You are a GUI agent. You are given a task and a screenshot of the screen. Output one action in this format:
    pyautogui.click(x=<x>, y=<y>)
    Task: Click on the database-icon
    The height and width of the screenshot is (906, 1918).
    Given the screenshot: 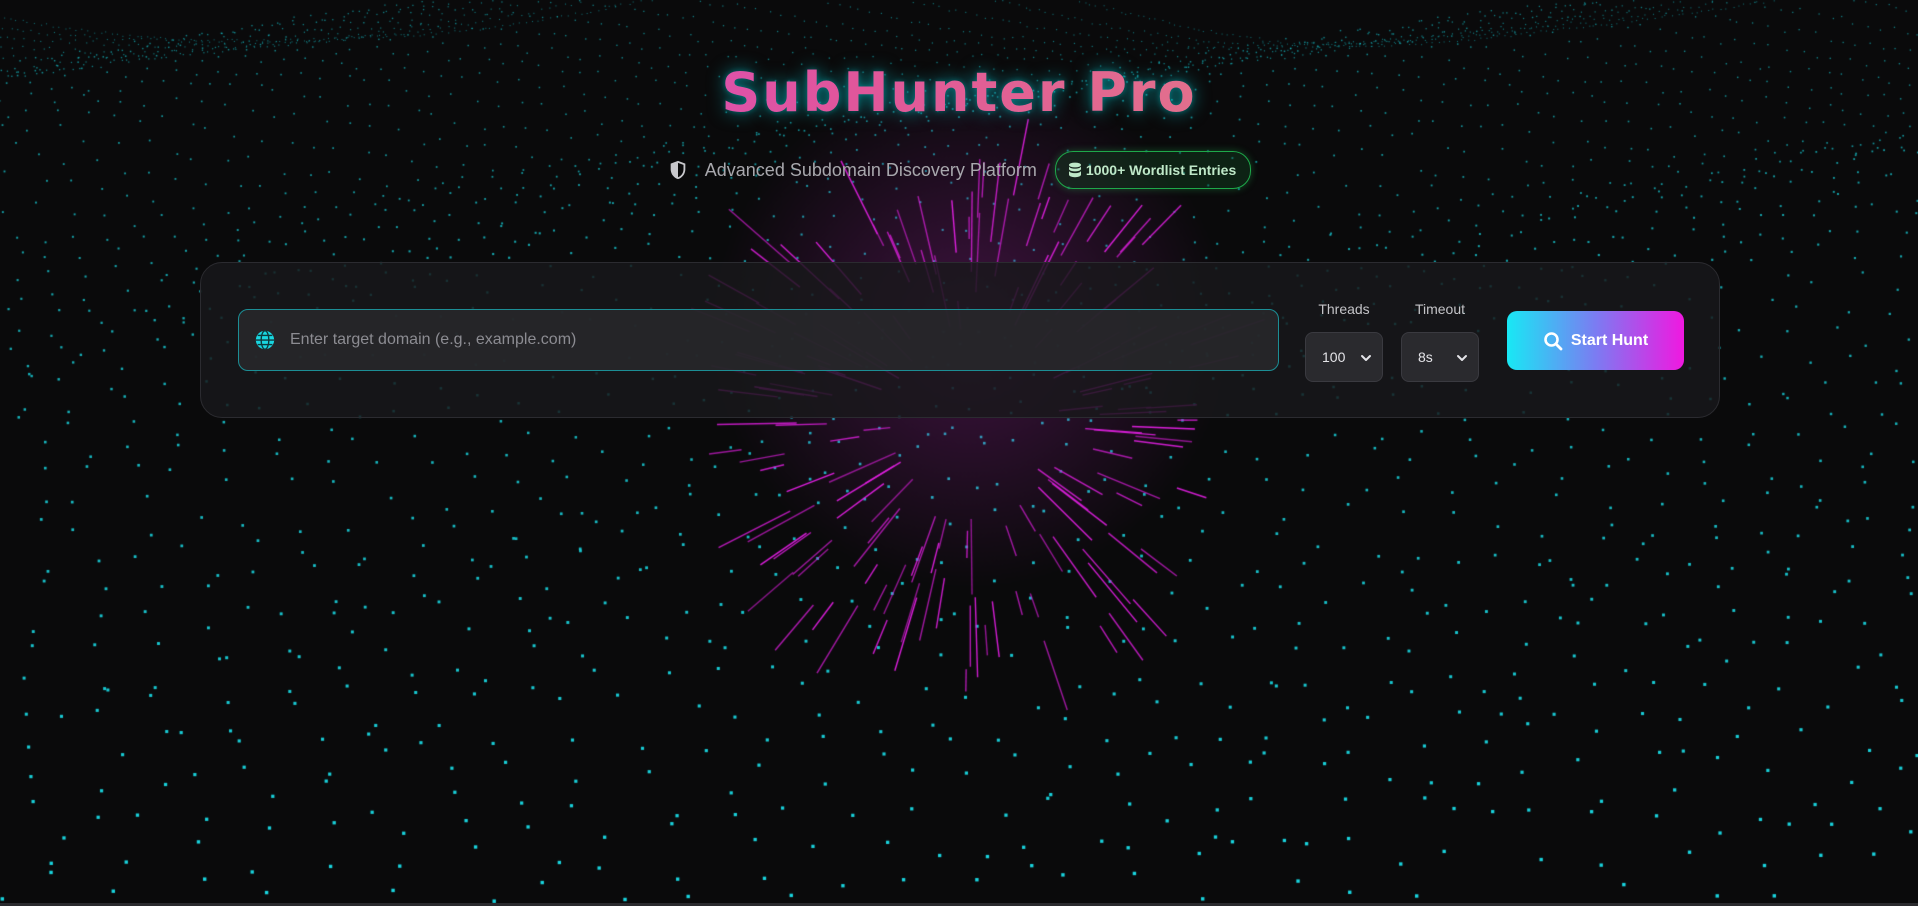 What is the action you would take?
    pyautogui.click(x=1074, y=170)
    